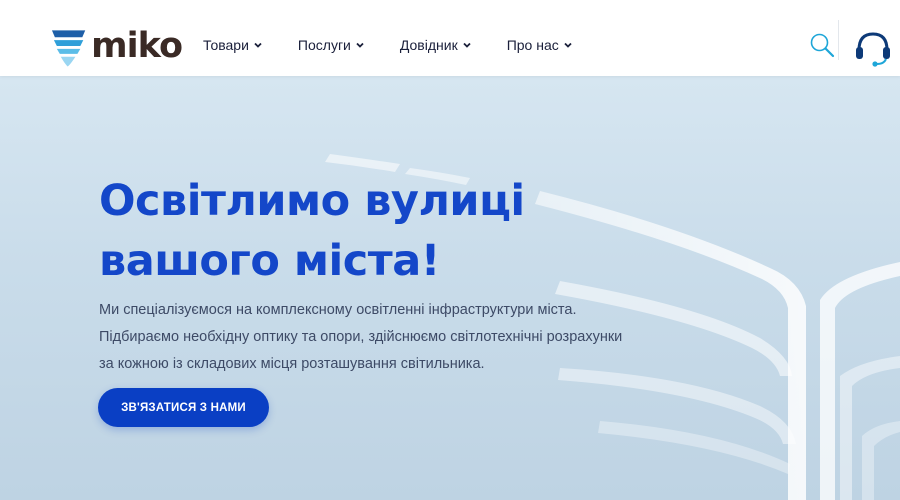 This screenshot has width=900, height=500. Describe the element at coordinates (68, 48) in the screenshot. I see `logo-mark-icon` at that location.